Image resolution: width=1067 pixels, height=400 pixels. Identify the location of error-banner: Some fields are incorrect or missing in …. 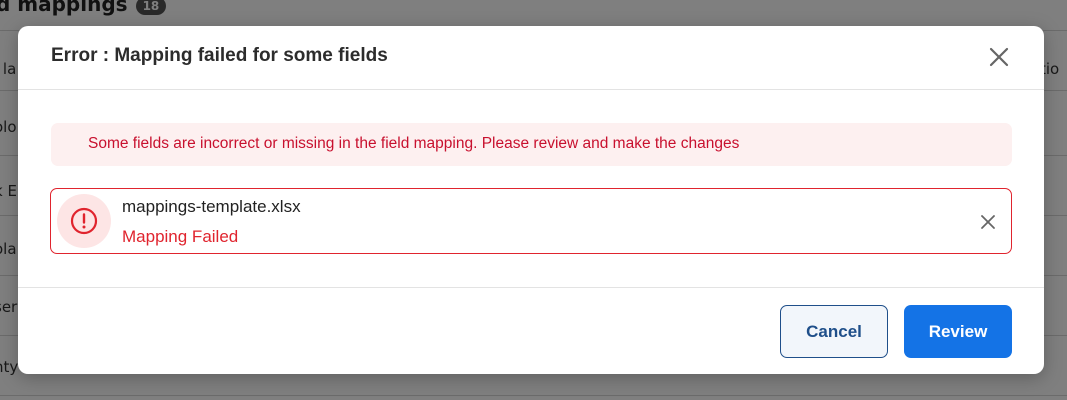
(531, 144).